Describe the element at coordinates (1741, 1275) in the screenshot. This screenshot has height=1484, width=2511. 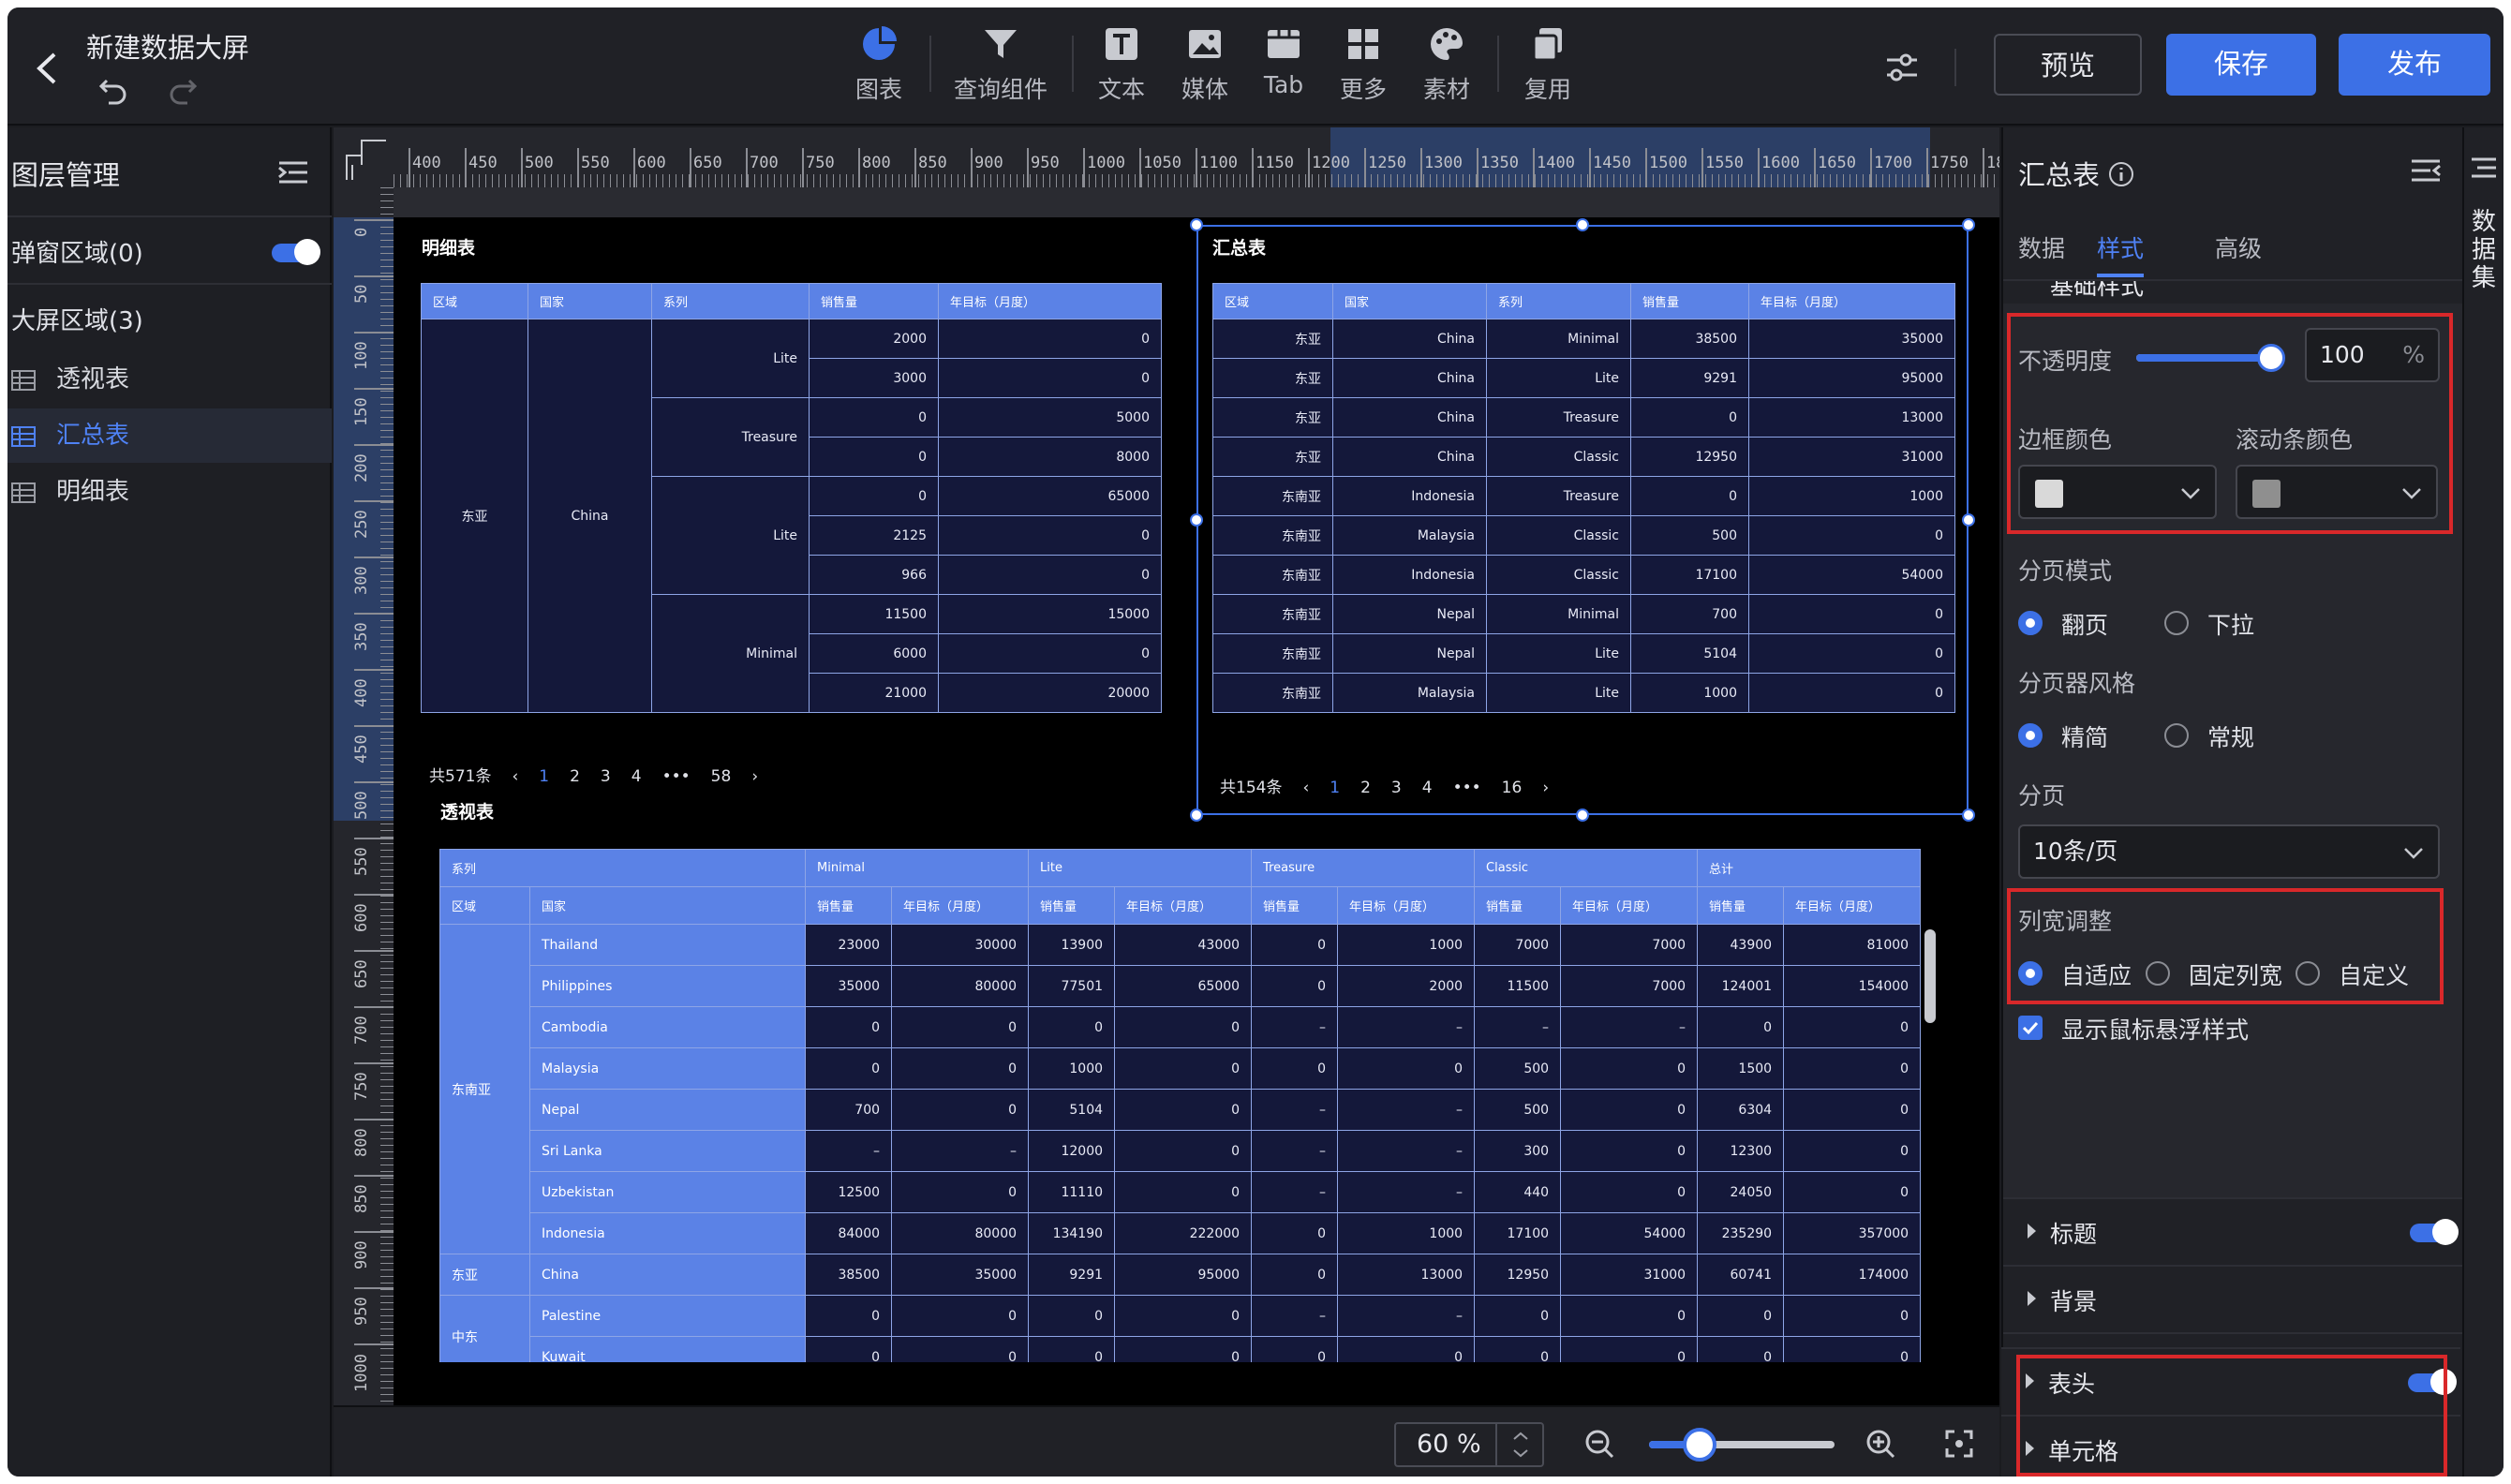
I see `value-cell: 60741` at that location.